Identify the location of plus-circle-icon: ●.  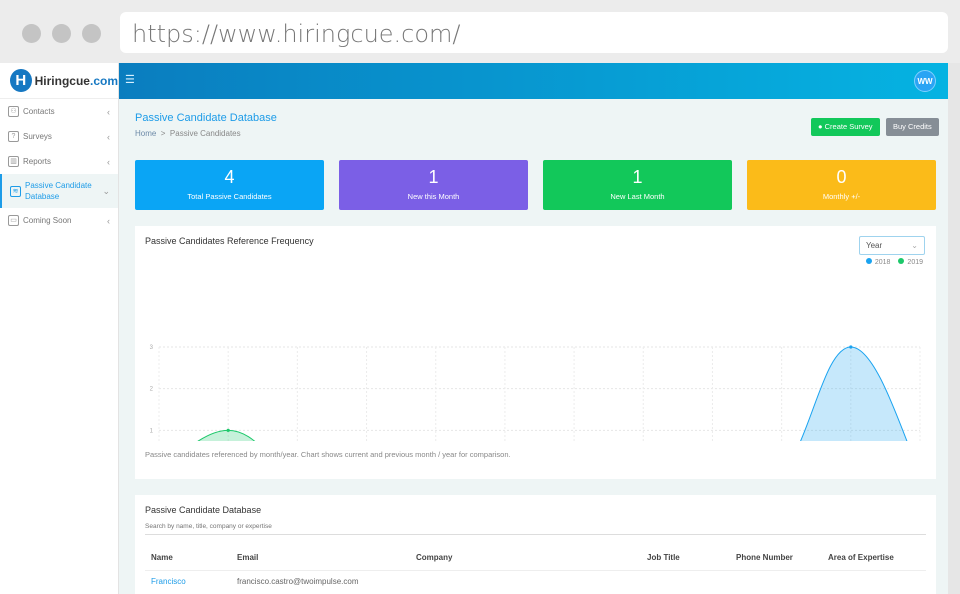
(820, 126).